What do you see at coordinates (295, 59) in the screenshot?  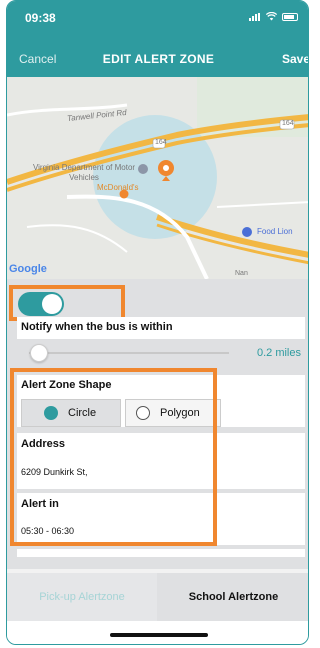 I see `save-button: Save` at bounding box center [295, 59].